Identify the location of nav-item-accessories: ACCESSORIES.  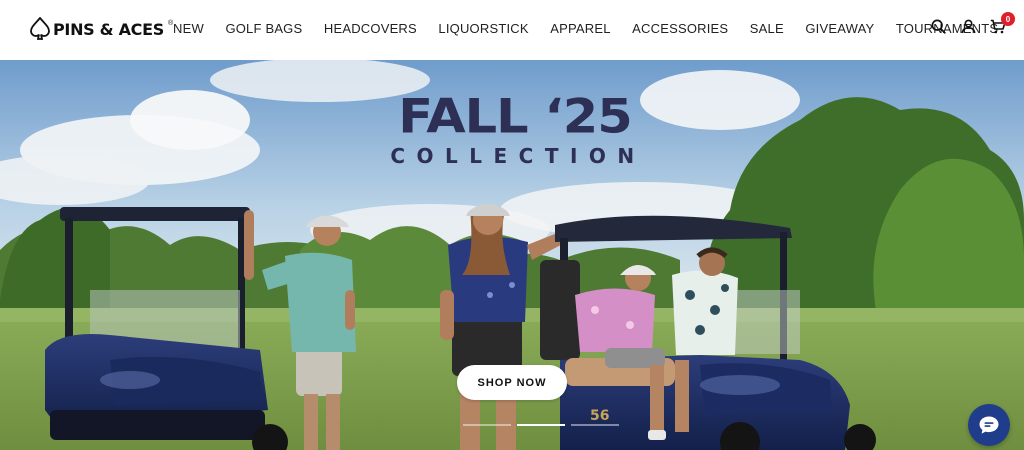
(680, 28).